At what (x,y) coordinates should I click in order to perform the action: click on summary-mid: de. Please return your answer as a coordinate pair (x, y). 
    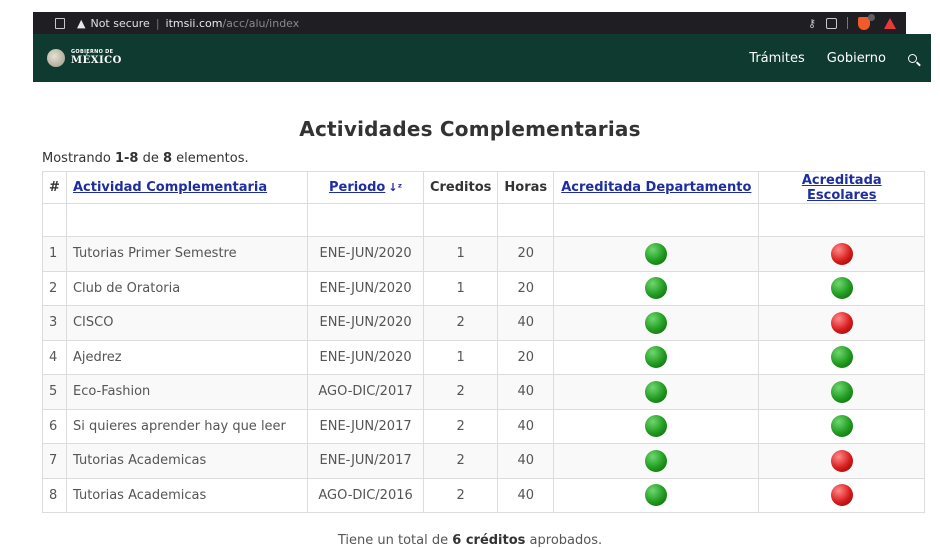
    Looking at the image, I should click on (150, 158).